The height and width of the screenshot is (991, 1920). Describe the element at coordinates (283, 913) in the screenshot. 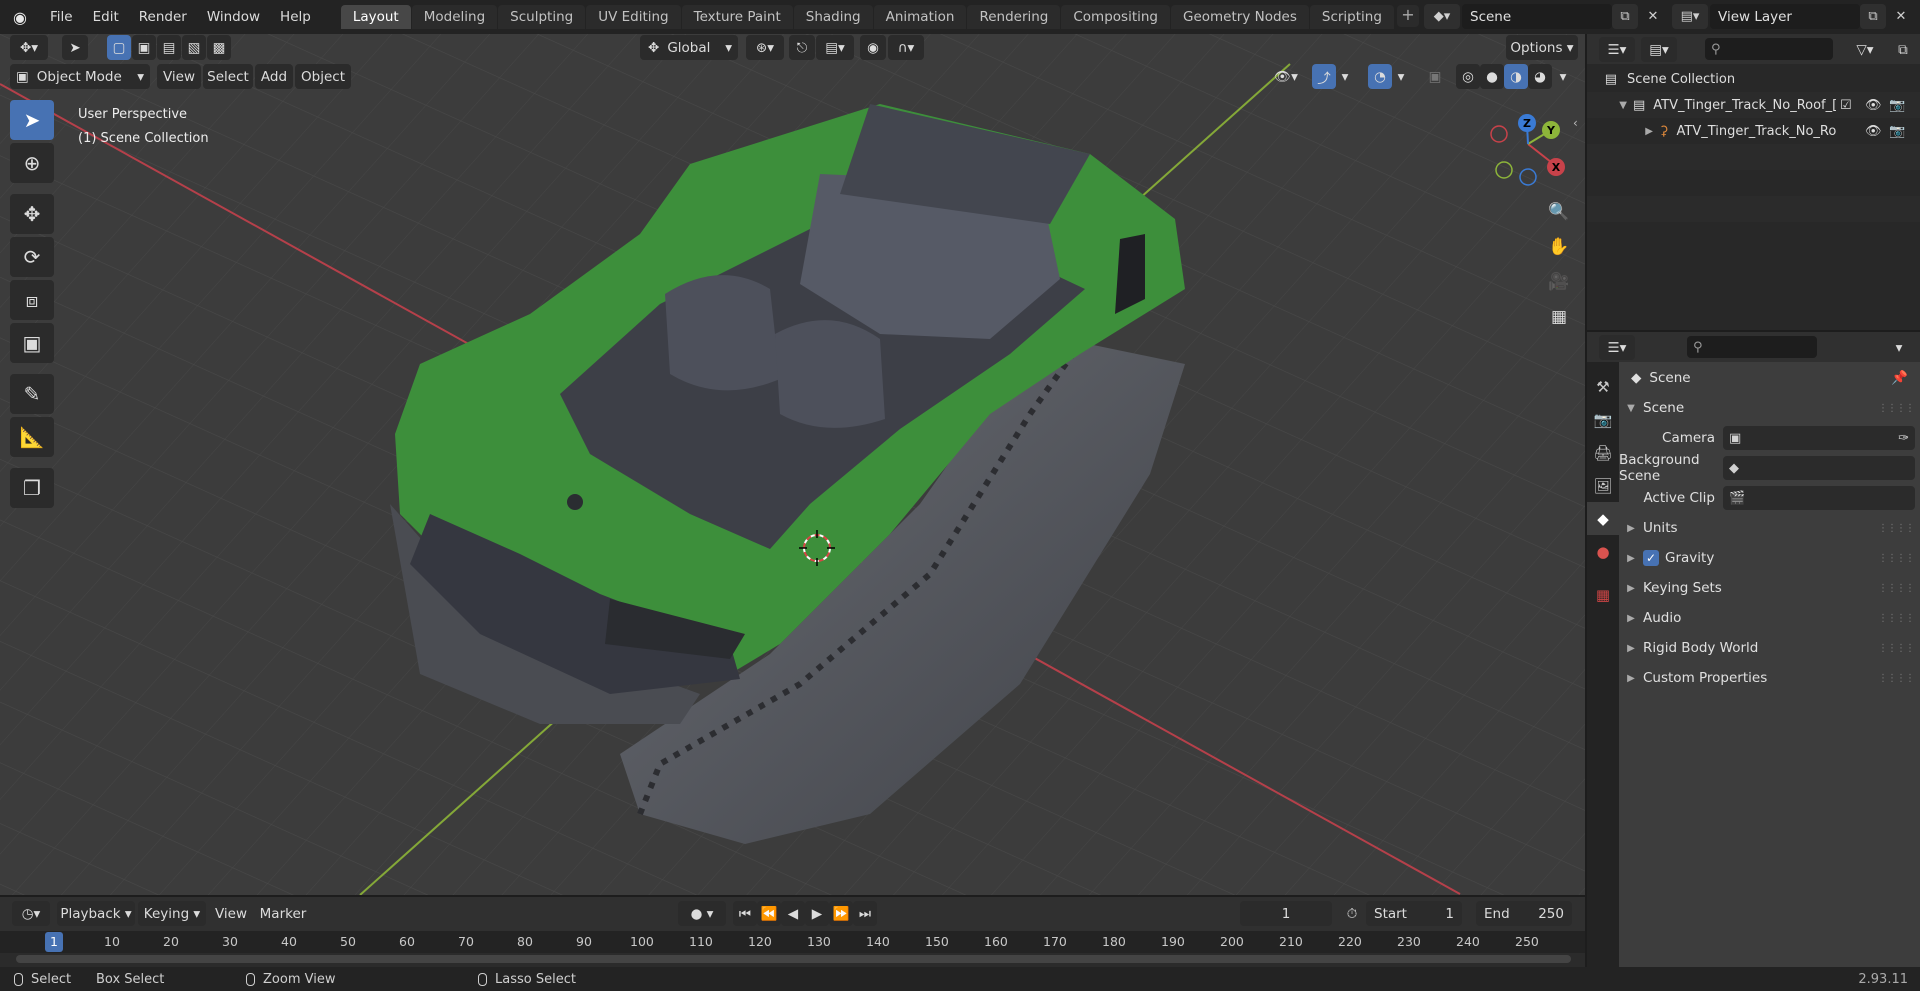

I see `timeline-menu-marker: Marker` at that location.